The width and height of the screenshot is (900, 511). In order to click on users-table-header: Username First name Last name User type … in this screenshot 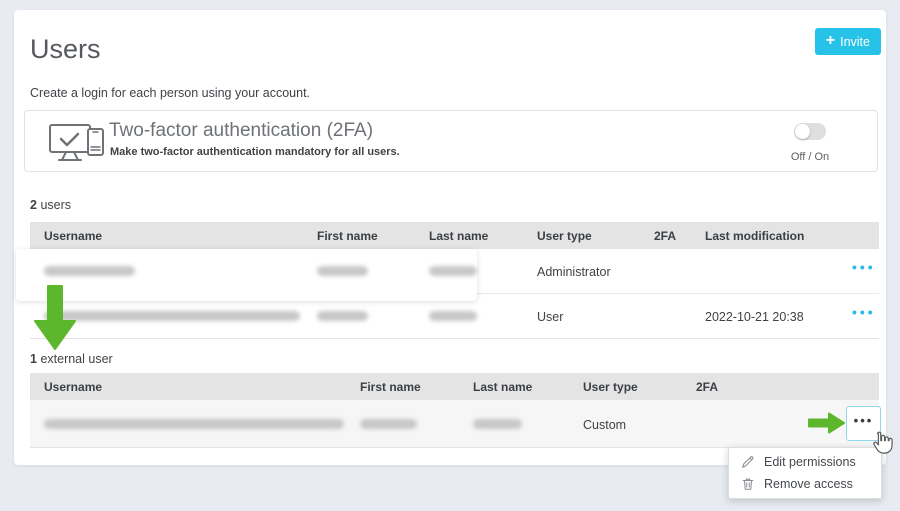, I will do `click(454, 235)`.